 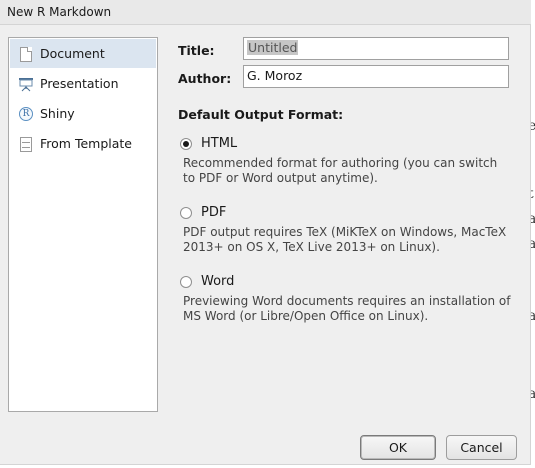 I want to click on output-format-heading: Default Output Format:, so click(x=261, y=114).